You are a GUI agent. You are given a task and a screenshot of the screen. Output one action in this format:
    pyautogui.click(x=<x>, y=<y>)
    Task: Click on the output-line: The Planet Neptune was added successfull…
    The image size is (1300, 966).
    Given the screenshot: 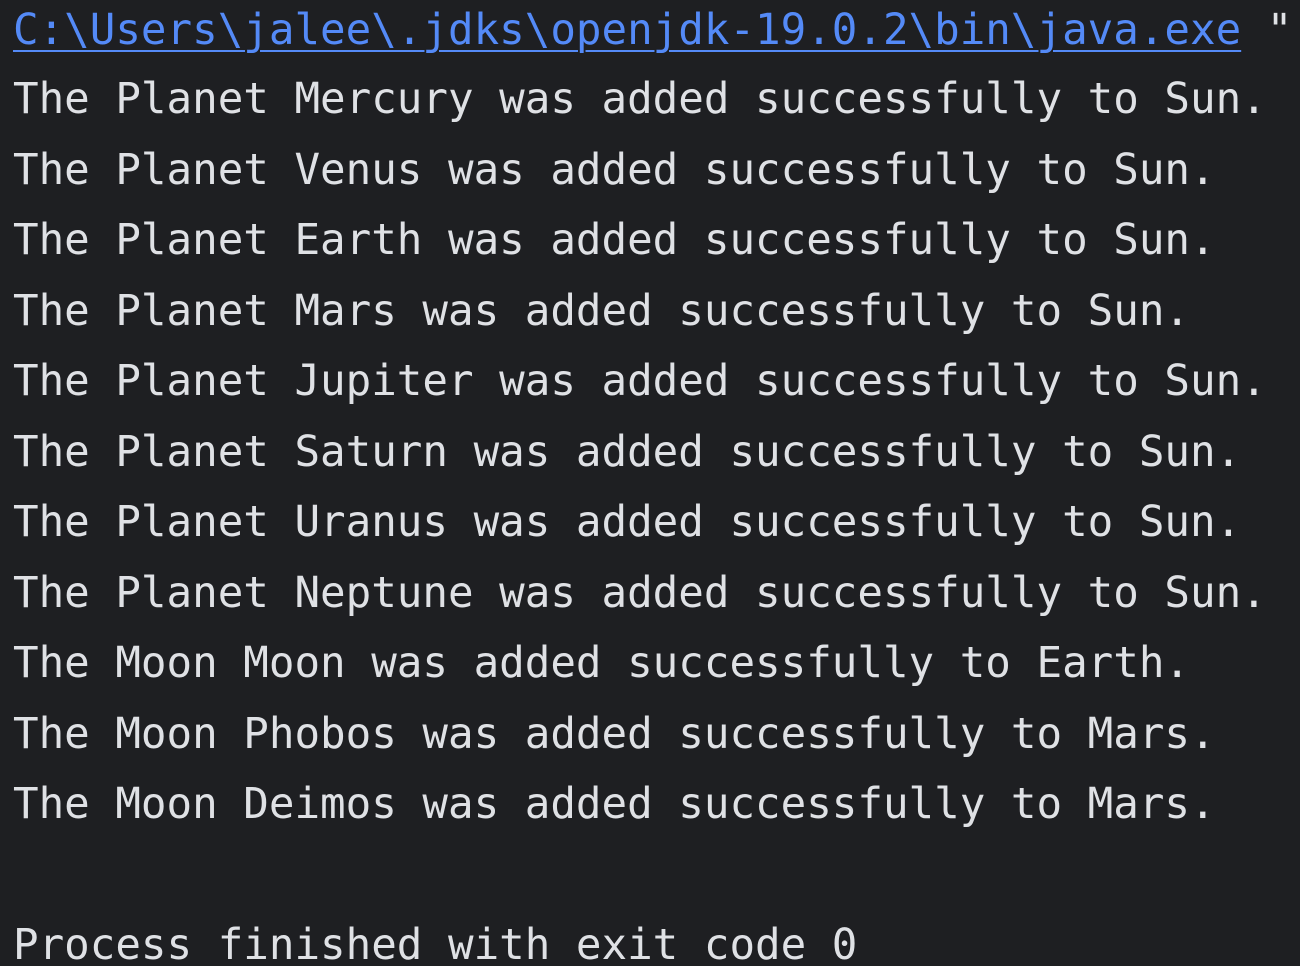 What is the action you would take?
    pyautogui.click(x=640, y=593)
    